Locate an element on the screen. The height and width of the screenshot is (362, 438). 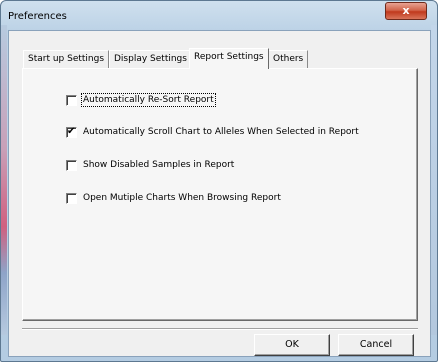
tab-label: Report Settings is located at coordinates (229, 57).